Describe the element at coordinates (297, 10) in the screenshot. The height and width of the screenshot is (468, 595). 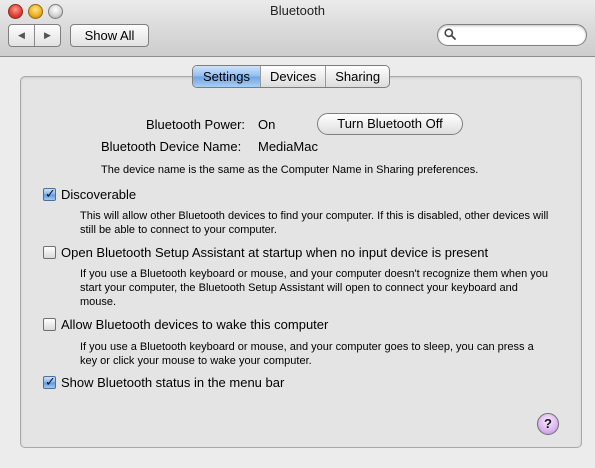
I see `window-title: Bluetooth` at that location.